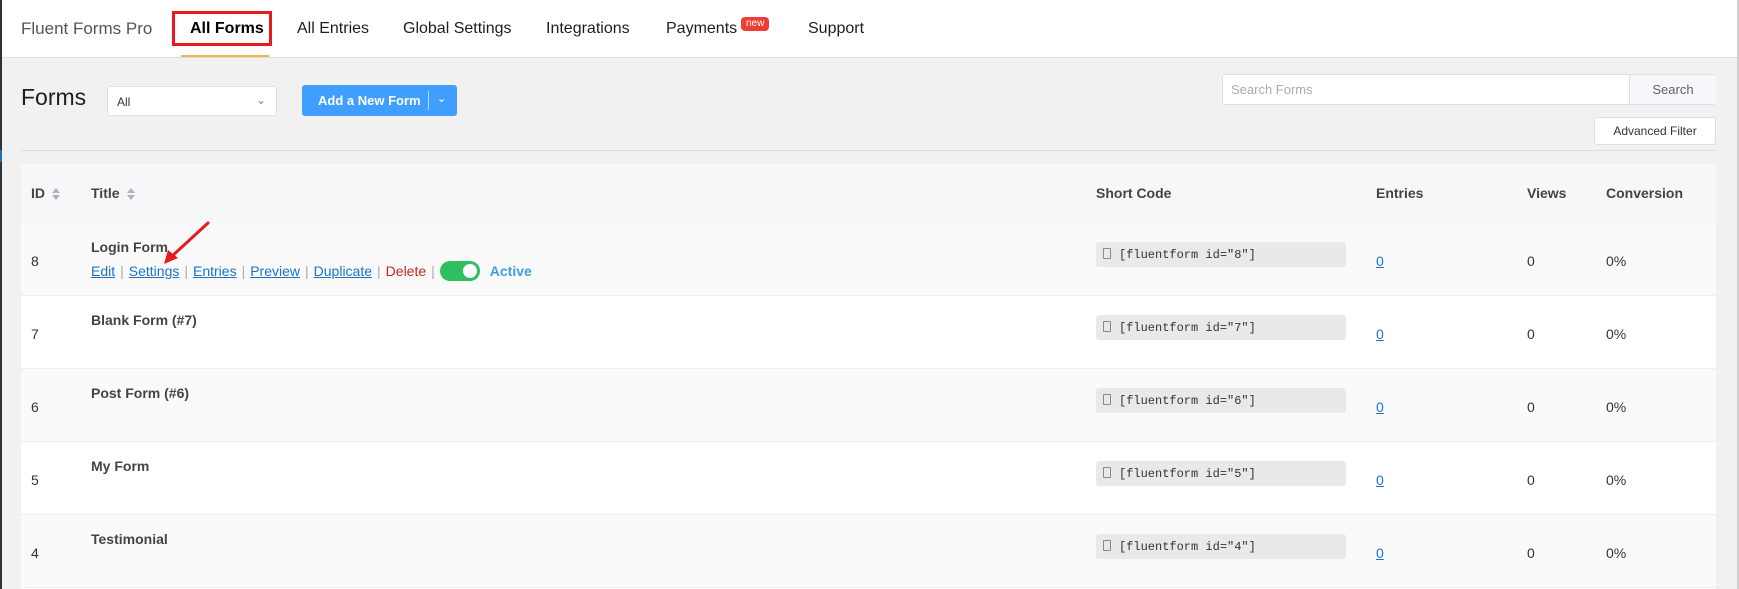 This screenshot has width=1739, height=589. Describe the element at coordinates (222, 28) in the screenshot. I see `highlight-box` at that location.